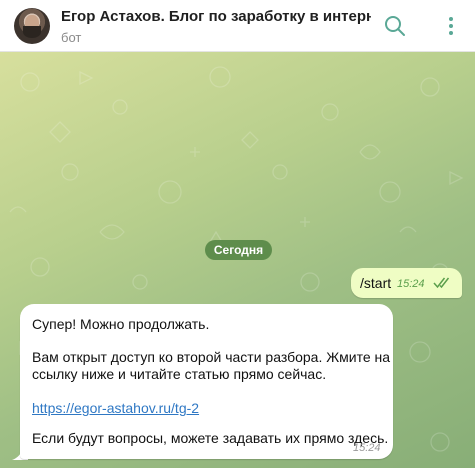  I want to click on outgoing-message: /start 15:24, so click(406, 283).